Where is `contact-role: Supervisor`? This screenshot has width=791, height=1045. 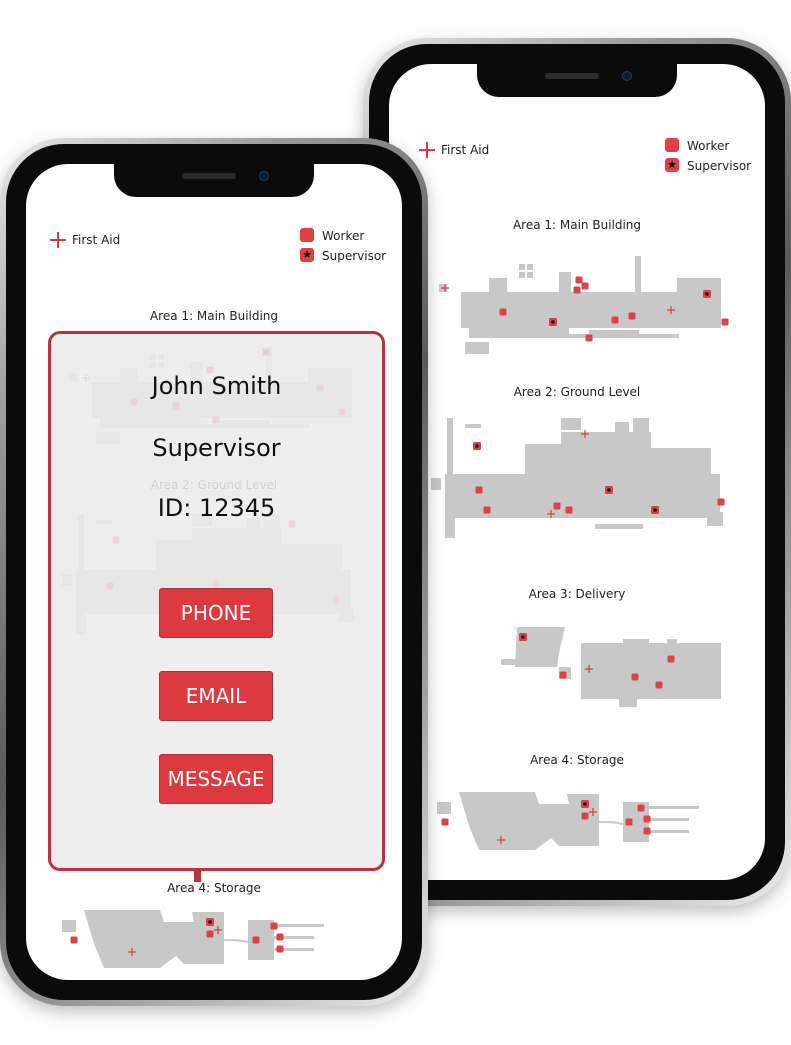 contact-role: Supervisor is located at coordinates (216, 448).